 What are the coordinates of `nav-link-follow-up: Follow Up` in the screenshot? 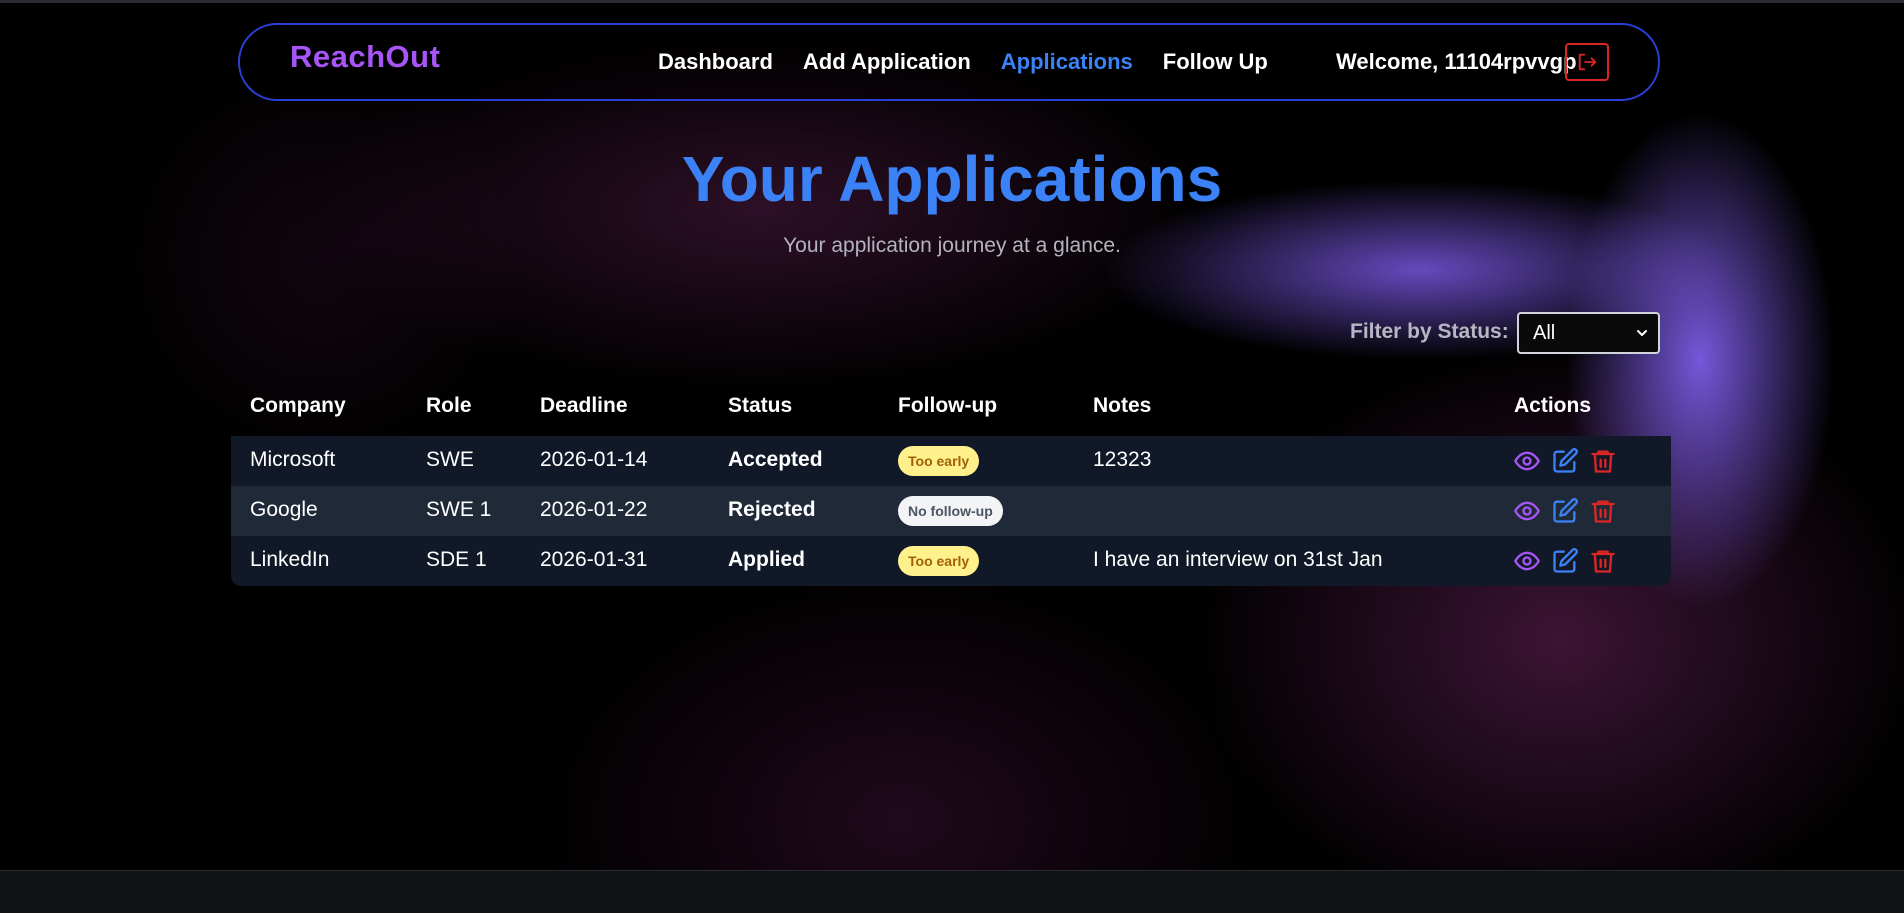 It's located at (1215, 62).